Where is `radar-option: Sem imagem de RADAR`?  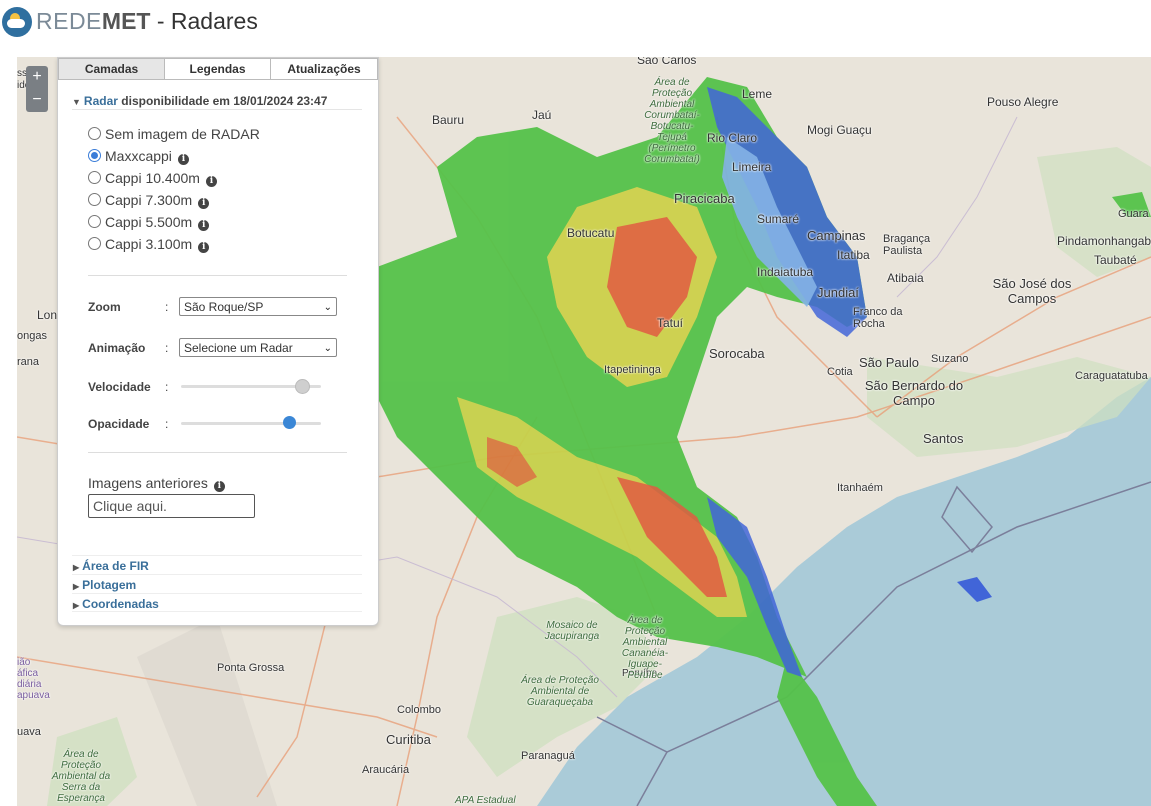
radar-option: Sem imagem de RADAR is located at coordinates (174, 136).